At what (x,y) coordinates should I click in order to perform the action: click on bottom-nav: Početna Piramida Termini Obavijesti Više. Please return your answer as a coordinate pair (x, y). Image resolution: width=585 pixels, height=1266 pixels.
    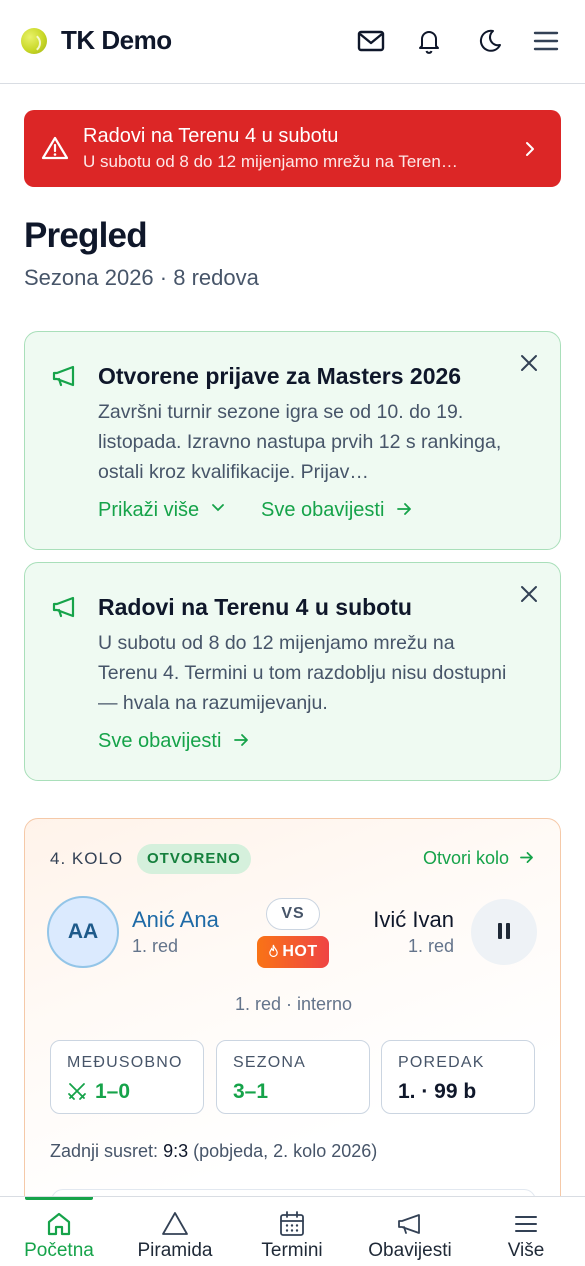
    Looking at the image, I should click on (292, 1231).